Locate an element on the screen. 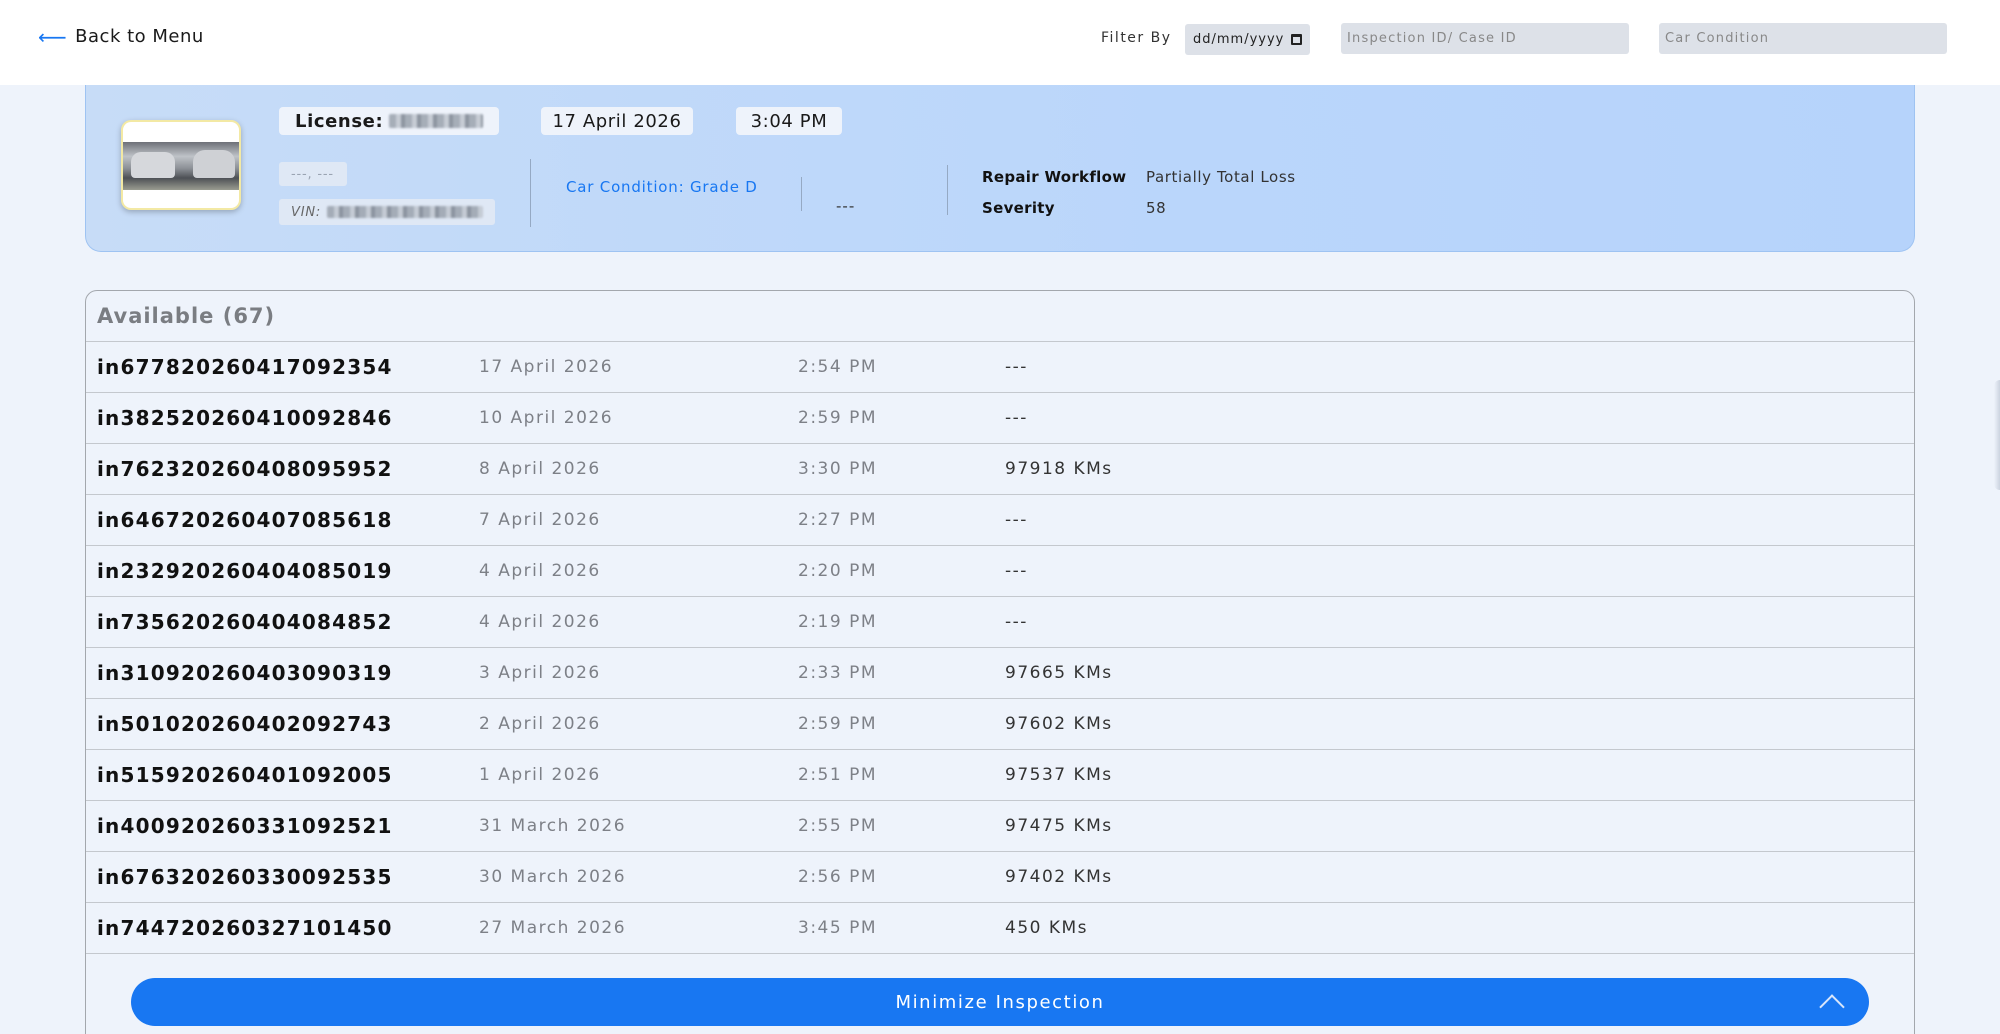 Image resolution: width=2000 pixels, height=1034 pixels. inspection-time: 3:30 PM is located at coordinates (837, 469).